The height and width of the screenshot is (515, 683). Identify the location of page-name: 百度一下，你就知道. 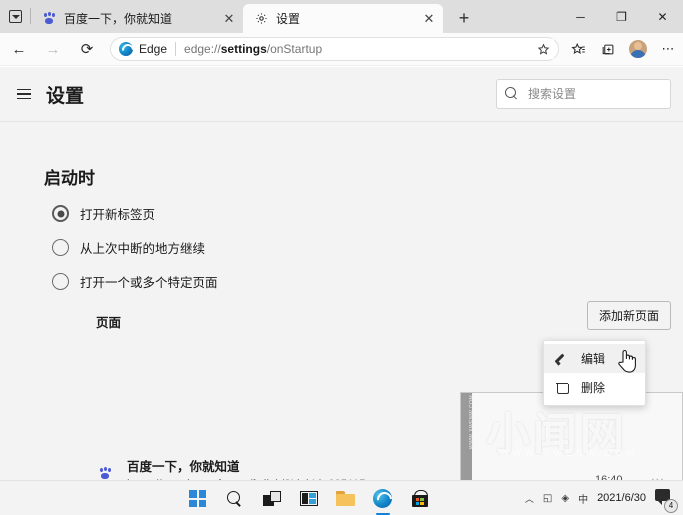
(183, 467).